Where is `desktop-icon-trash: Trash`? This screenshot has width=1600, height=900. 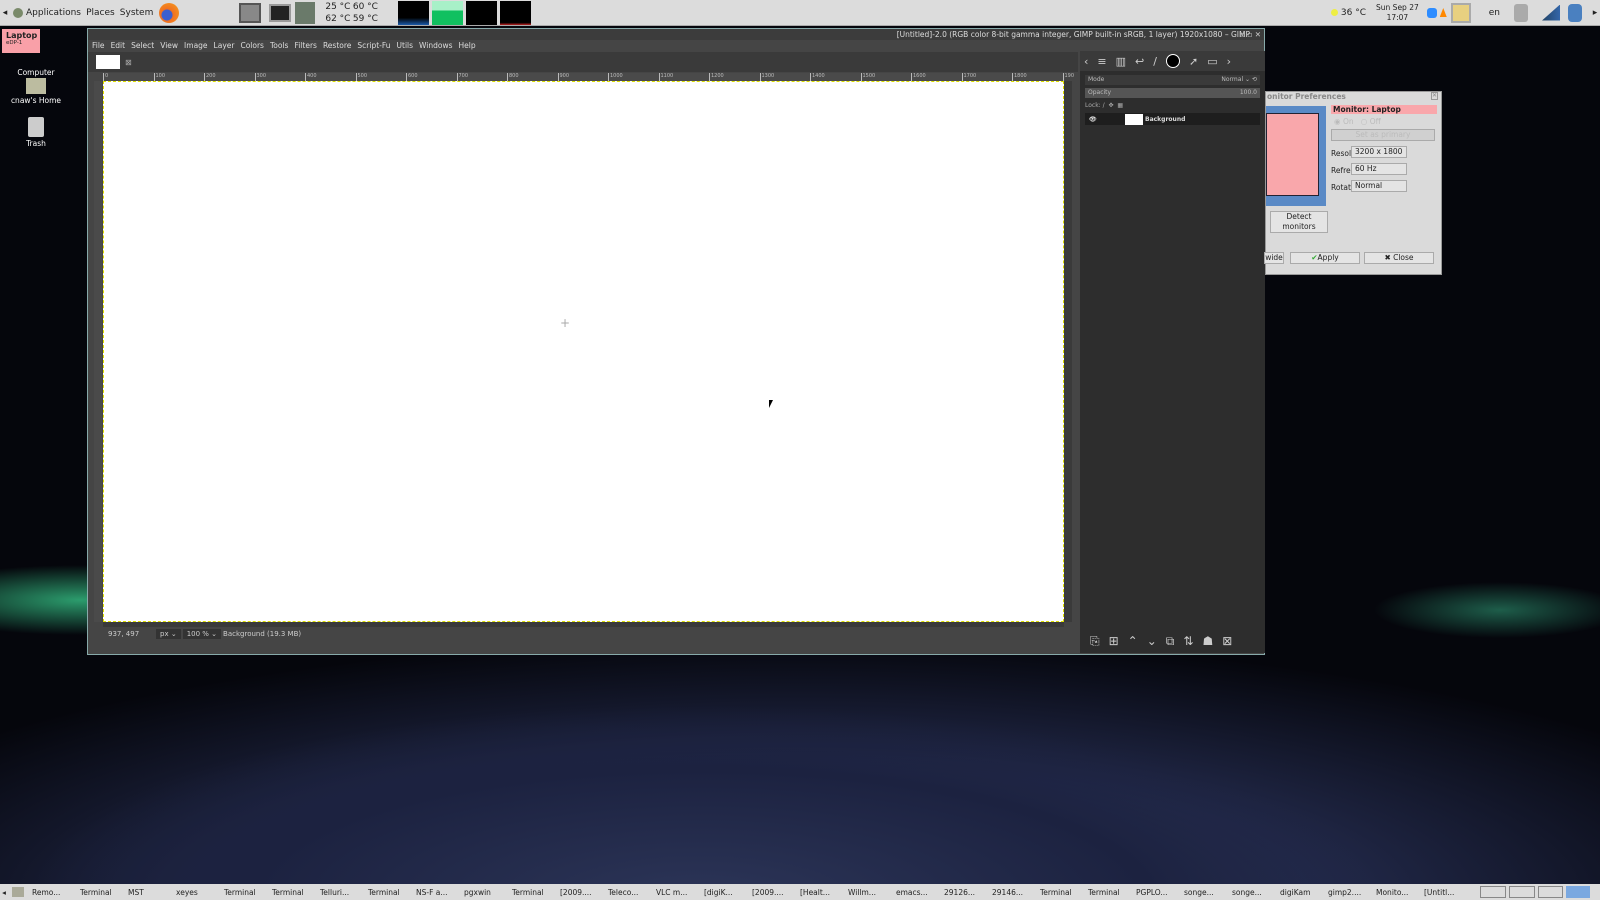
desktop-icon-trash: Trash is located at coordinates (36, 132).